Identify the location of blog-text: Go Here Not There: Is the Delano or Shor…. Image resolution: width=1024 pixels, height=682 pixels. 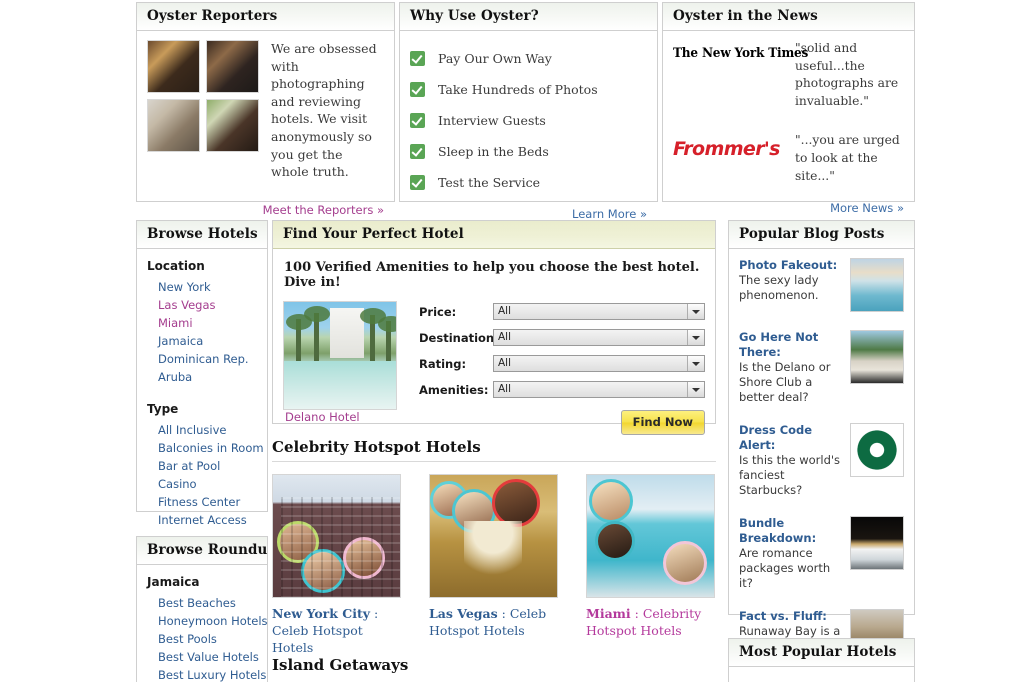
(794, 367).